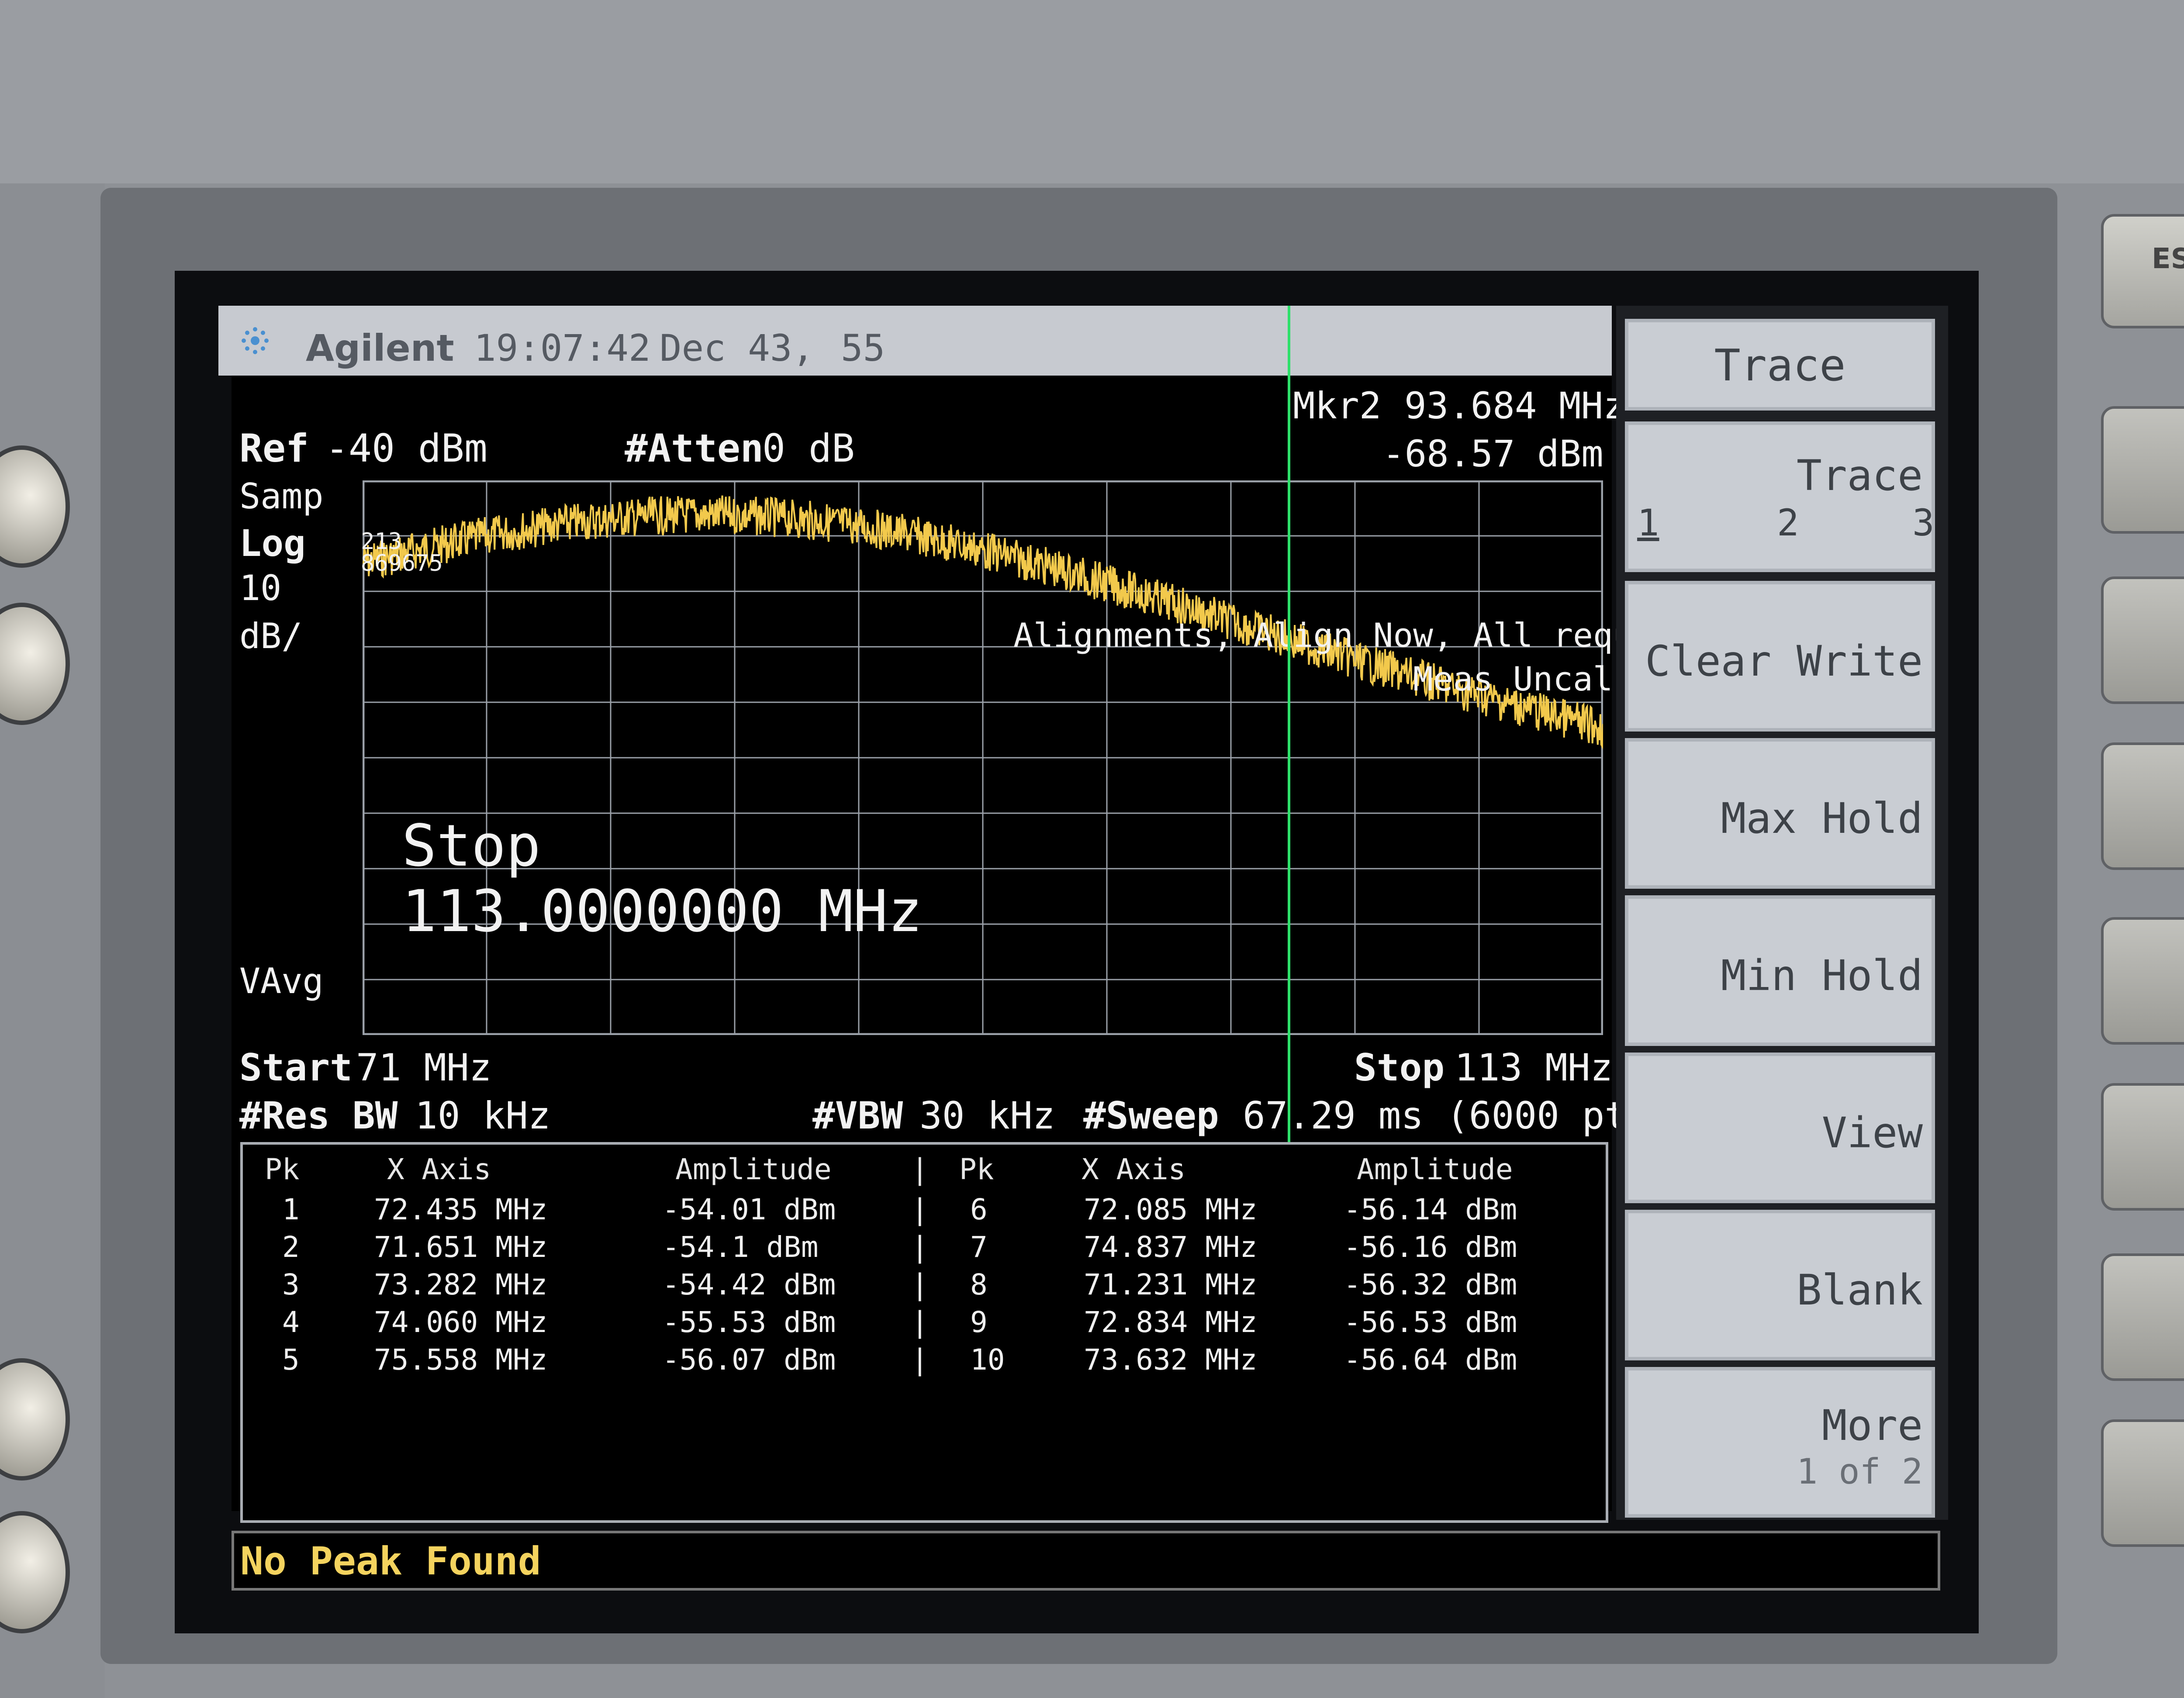  Describe the element at coordinates (1430, 1209) in the screenshot. I see `peak-cell-amp: -56.14 dBm` at that location.